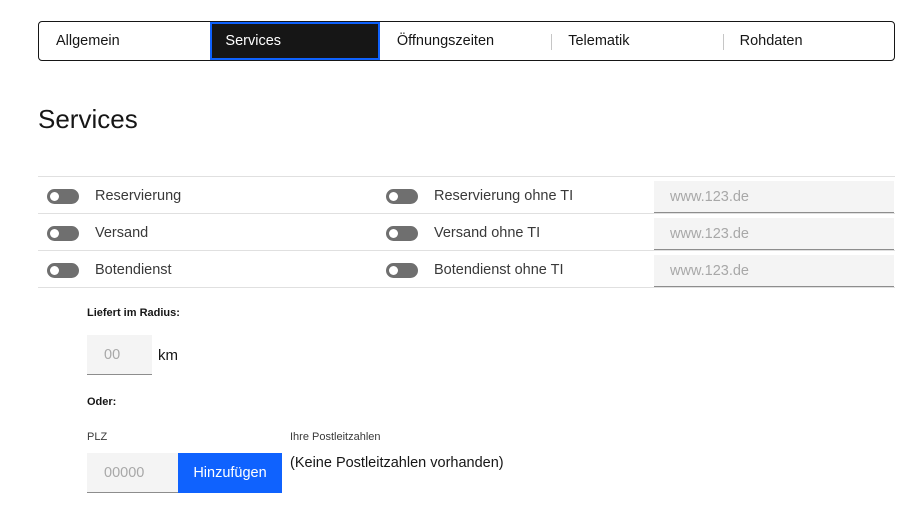 This screenshot has height=526, width=920. I want to click on add-postcode-button: Hinzufügen, so click(230, 473).